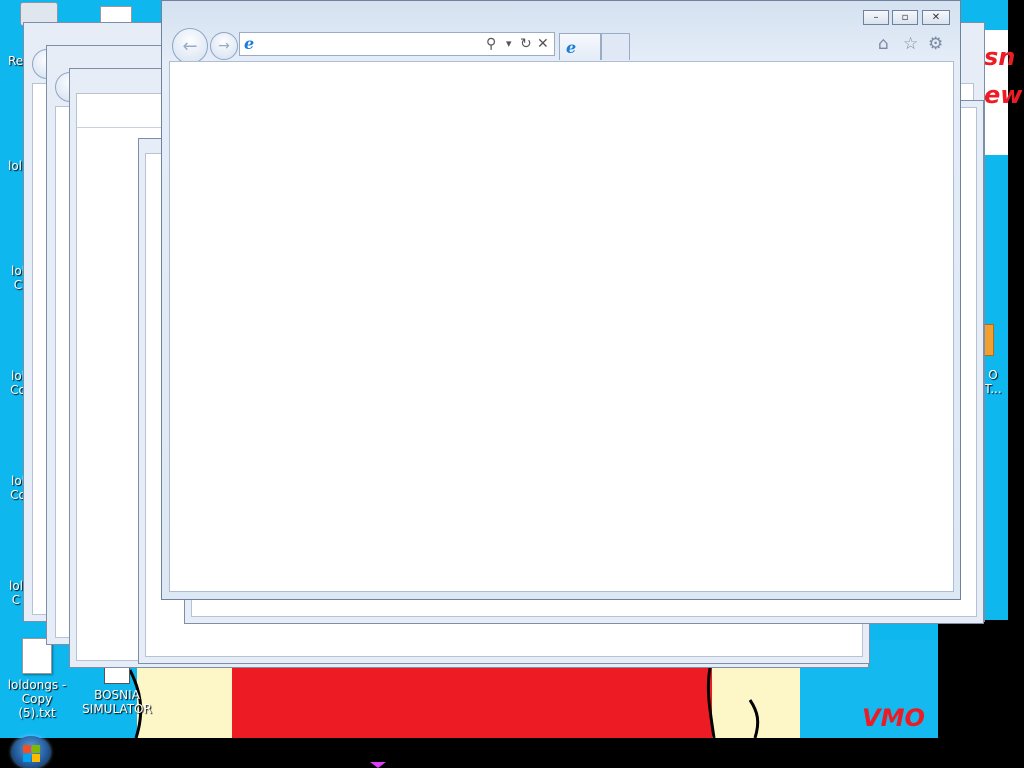 The width and height of the screenshot is (1024, 768). What do you see at coordinates (526, 44) in the screenshot?
I see `refresh-icon: ↻` at bounding box center [526, 44].